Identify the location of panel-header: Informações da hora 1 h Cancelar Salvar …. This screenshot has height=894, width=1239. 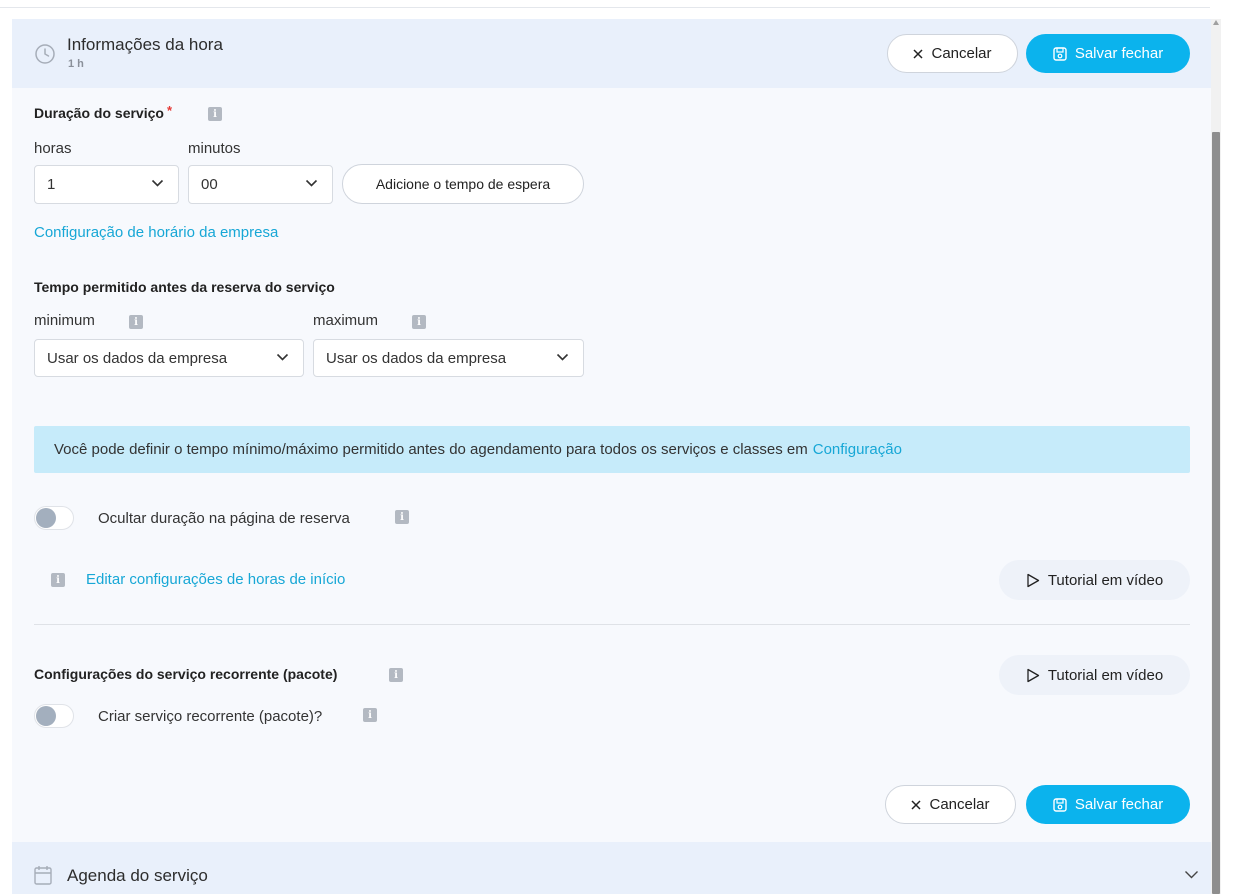
(611, 53).